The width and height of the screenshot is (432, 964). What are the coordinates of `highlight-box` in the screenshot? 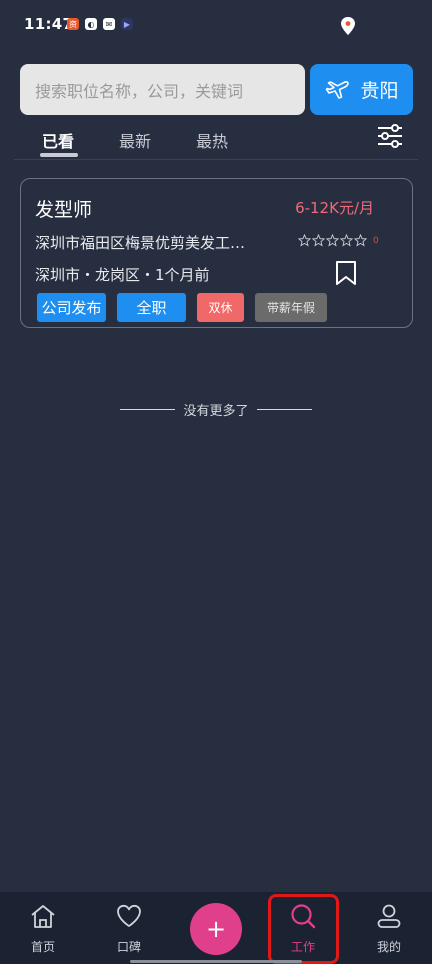 It's located at (303, 929).